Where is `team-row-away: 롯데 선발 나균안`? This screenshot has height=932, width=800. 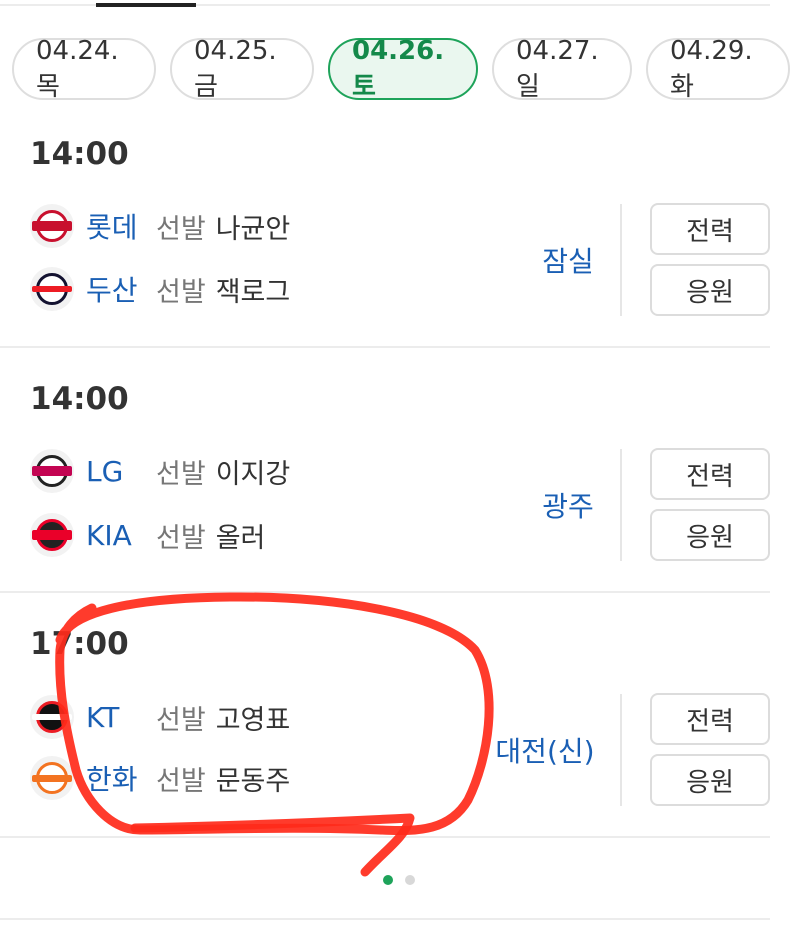
team-row-away: 롯데 선발 나균안 is located at coordinates (160, 226).